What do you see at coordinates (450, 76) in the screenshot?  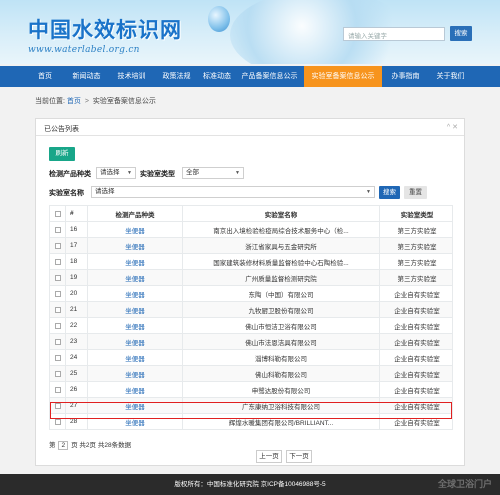 I see `nav-item-about: 关于我们` at bounding box center [450, 76].